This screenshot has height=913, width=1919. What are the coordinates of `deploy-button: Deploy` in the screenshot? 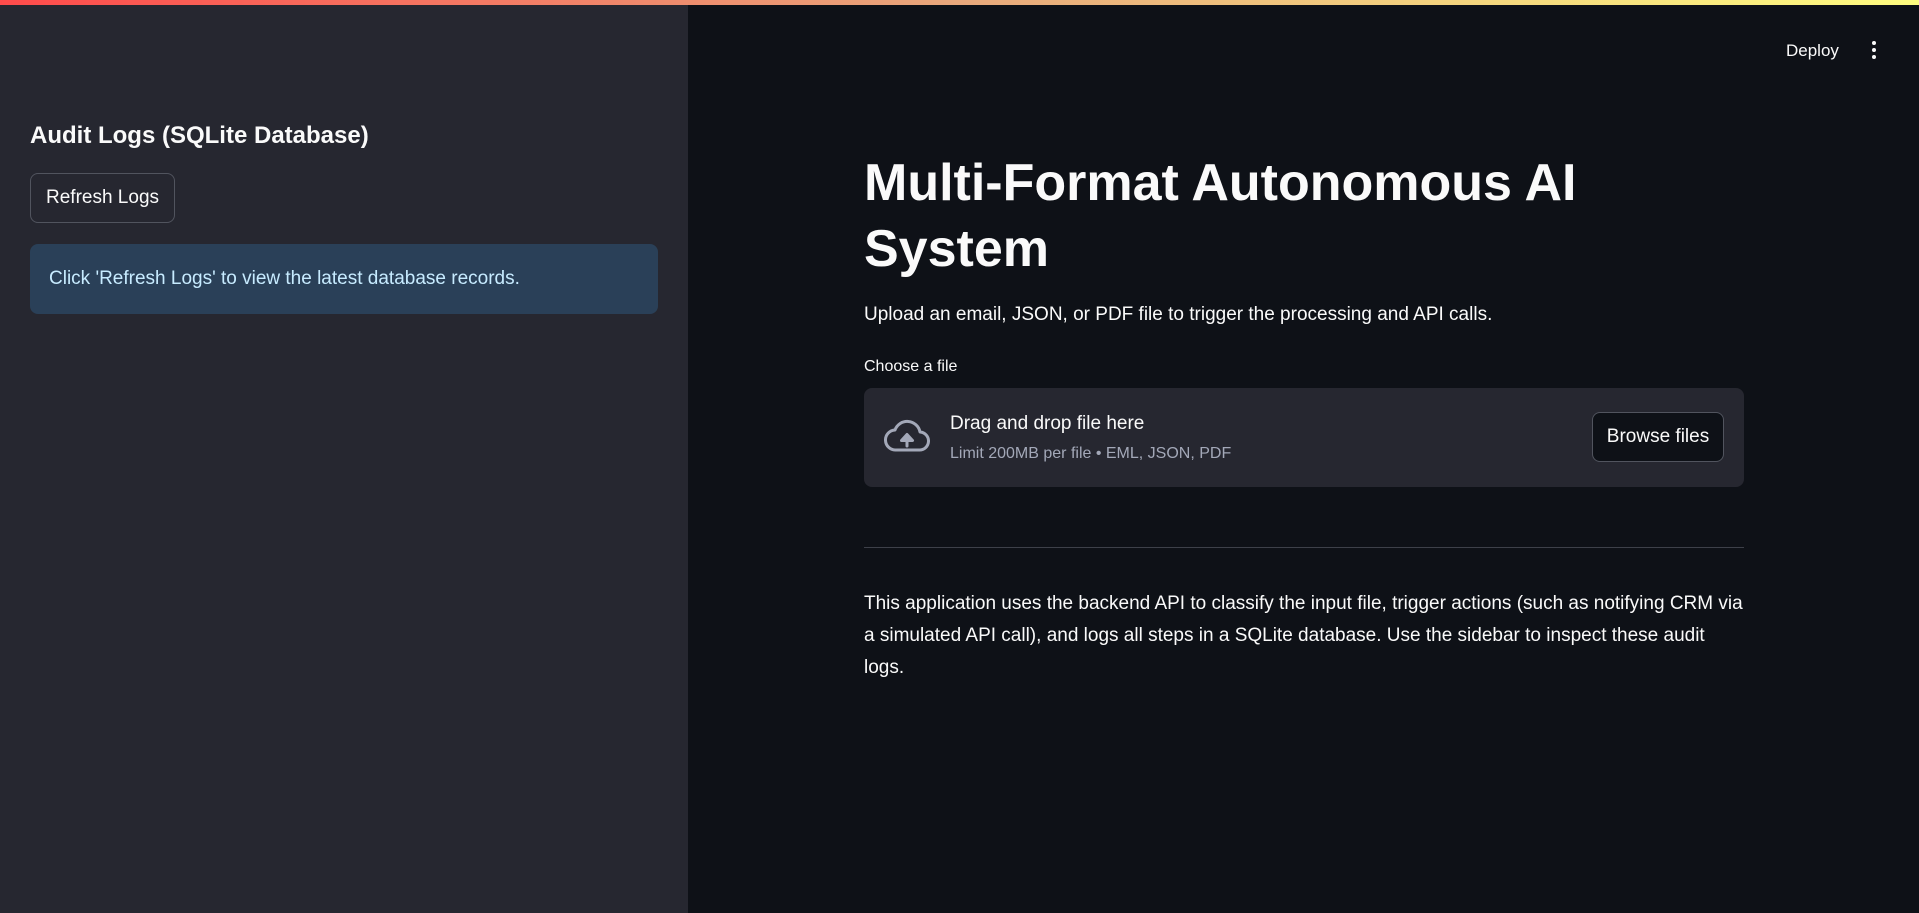 It's located at (1812, 51).